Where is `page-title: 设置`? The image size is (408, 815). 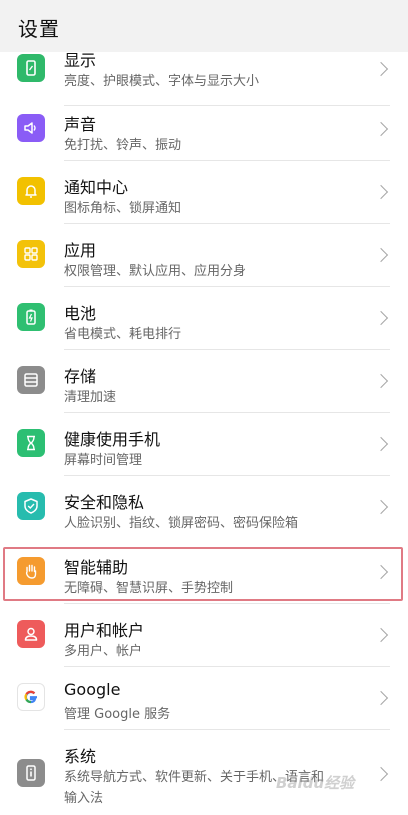 page-title: 设置 is located at coordinates (39, 29).